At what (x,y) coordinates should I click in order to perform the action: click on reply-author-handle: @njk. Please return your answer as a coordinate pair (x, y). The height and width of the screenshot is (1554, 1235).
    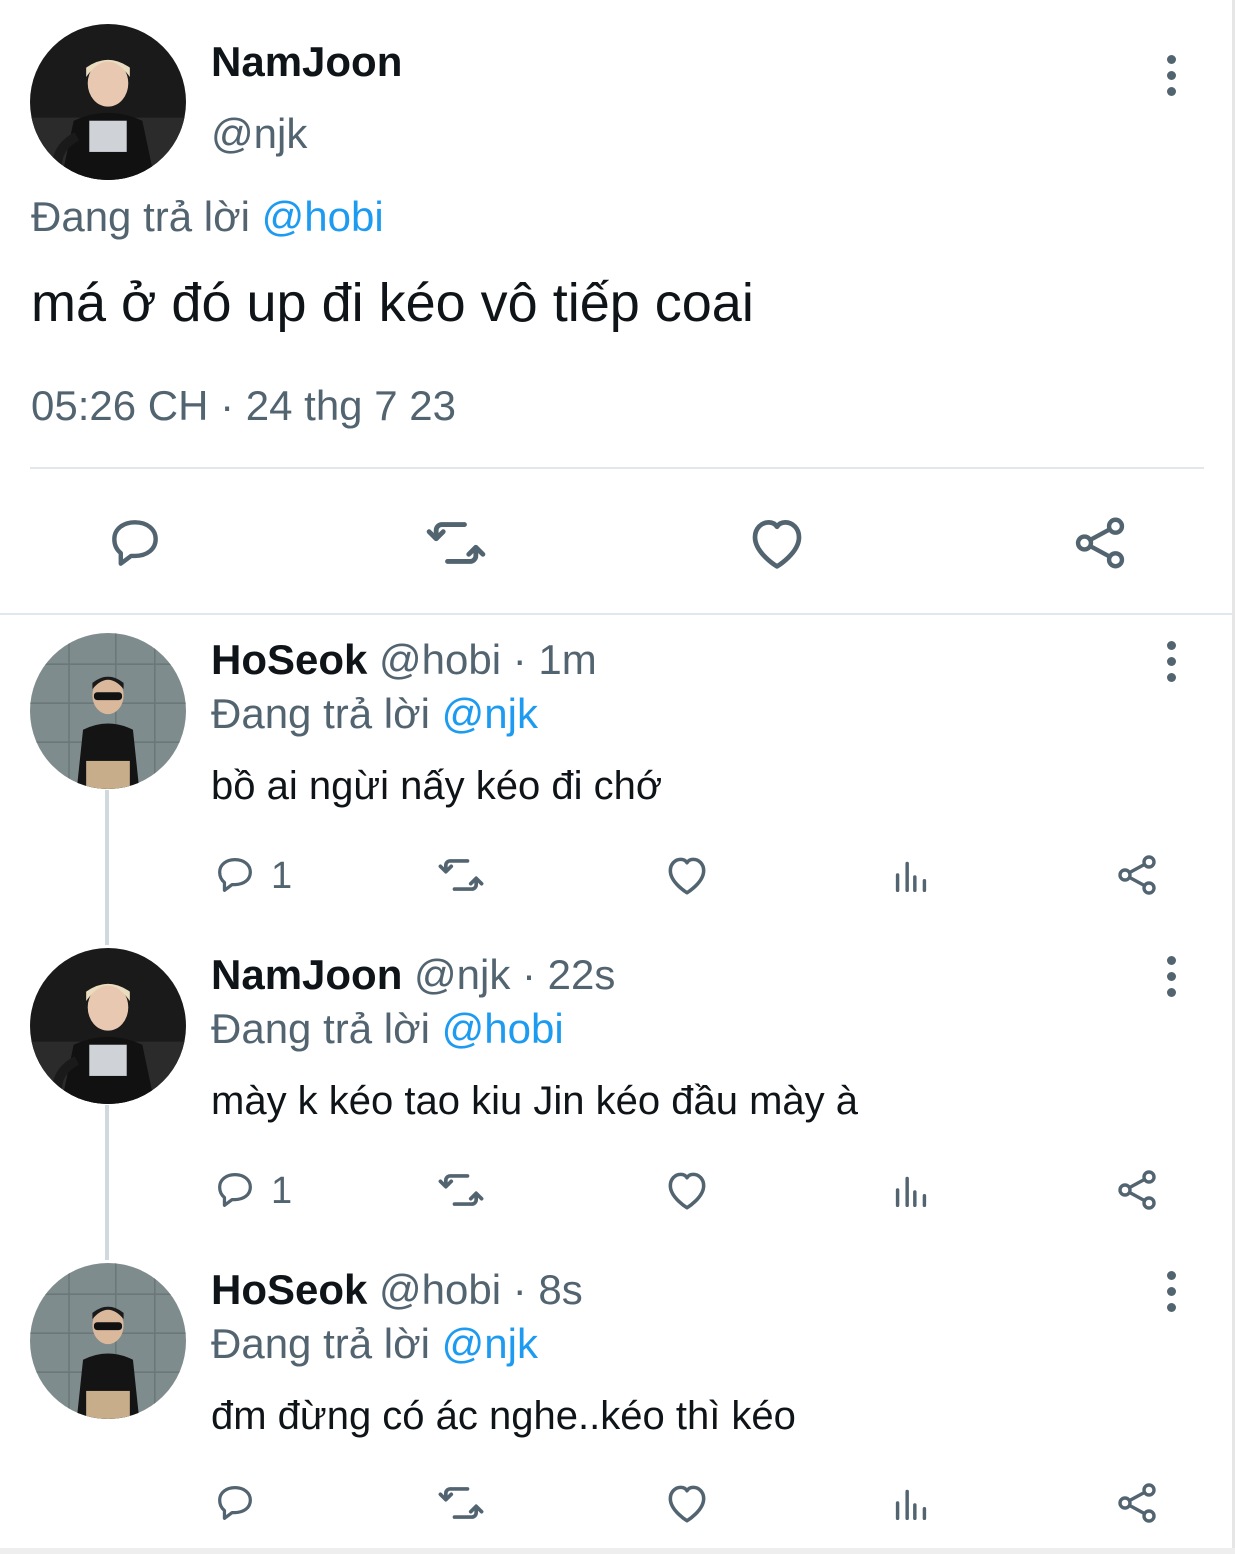
    Looking at the image, I should click on (462, 974).